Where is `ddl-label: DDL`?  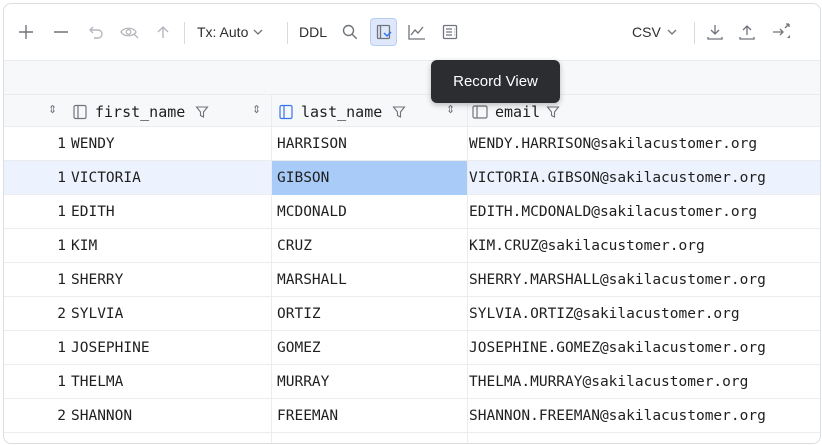
ddl-label: DDL is located at coordinates (312, 32).